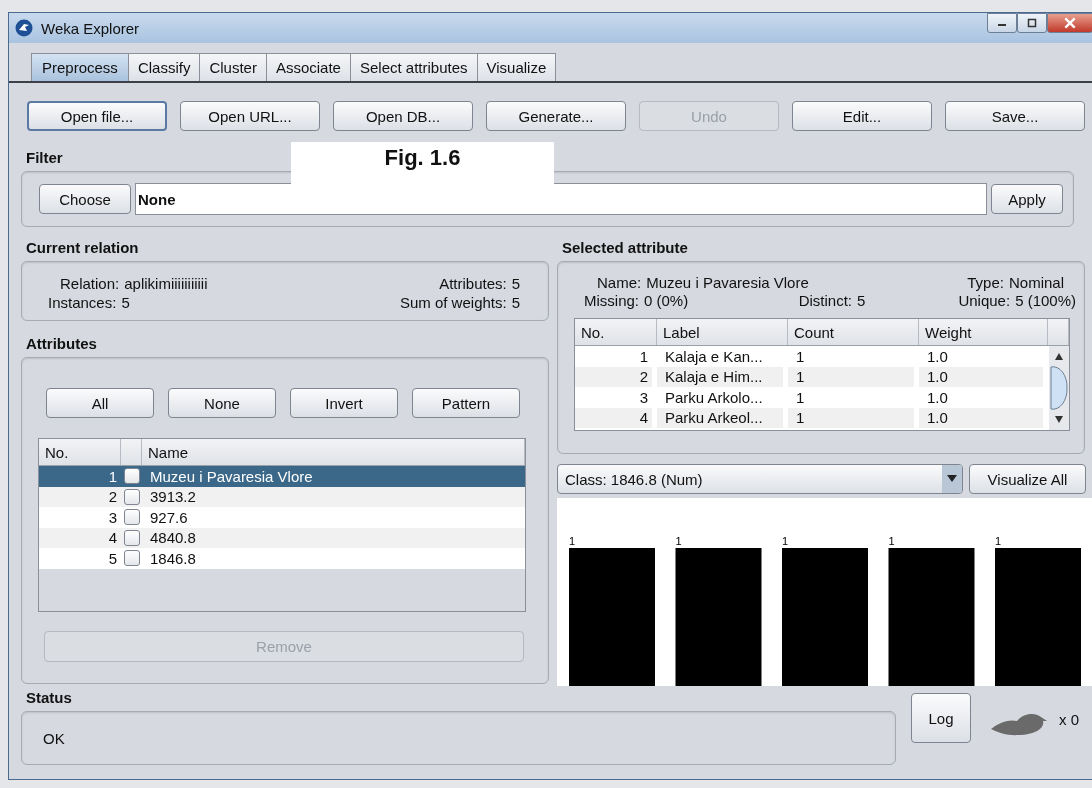  Describe the element at coordinates (611, 300) in the screenshot. I see `field-label: Missing:` at that location.